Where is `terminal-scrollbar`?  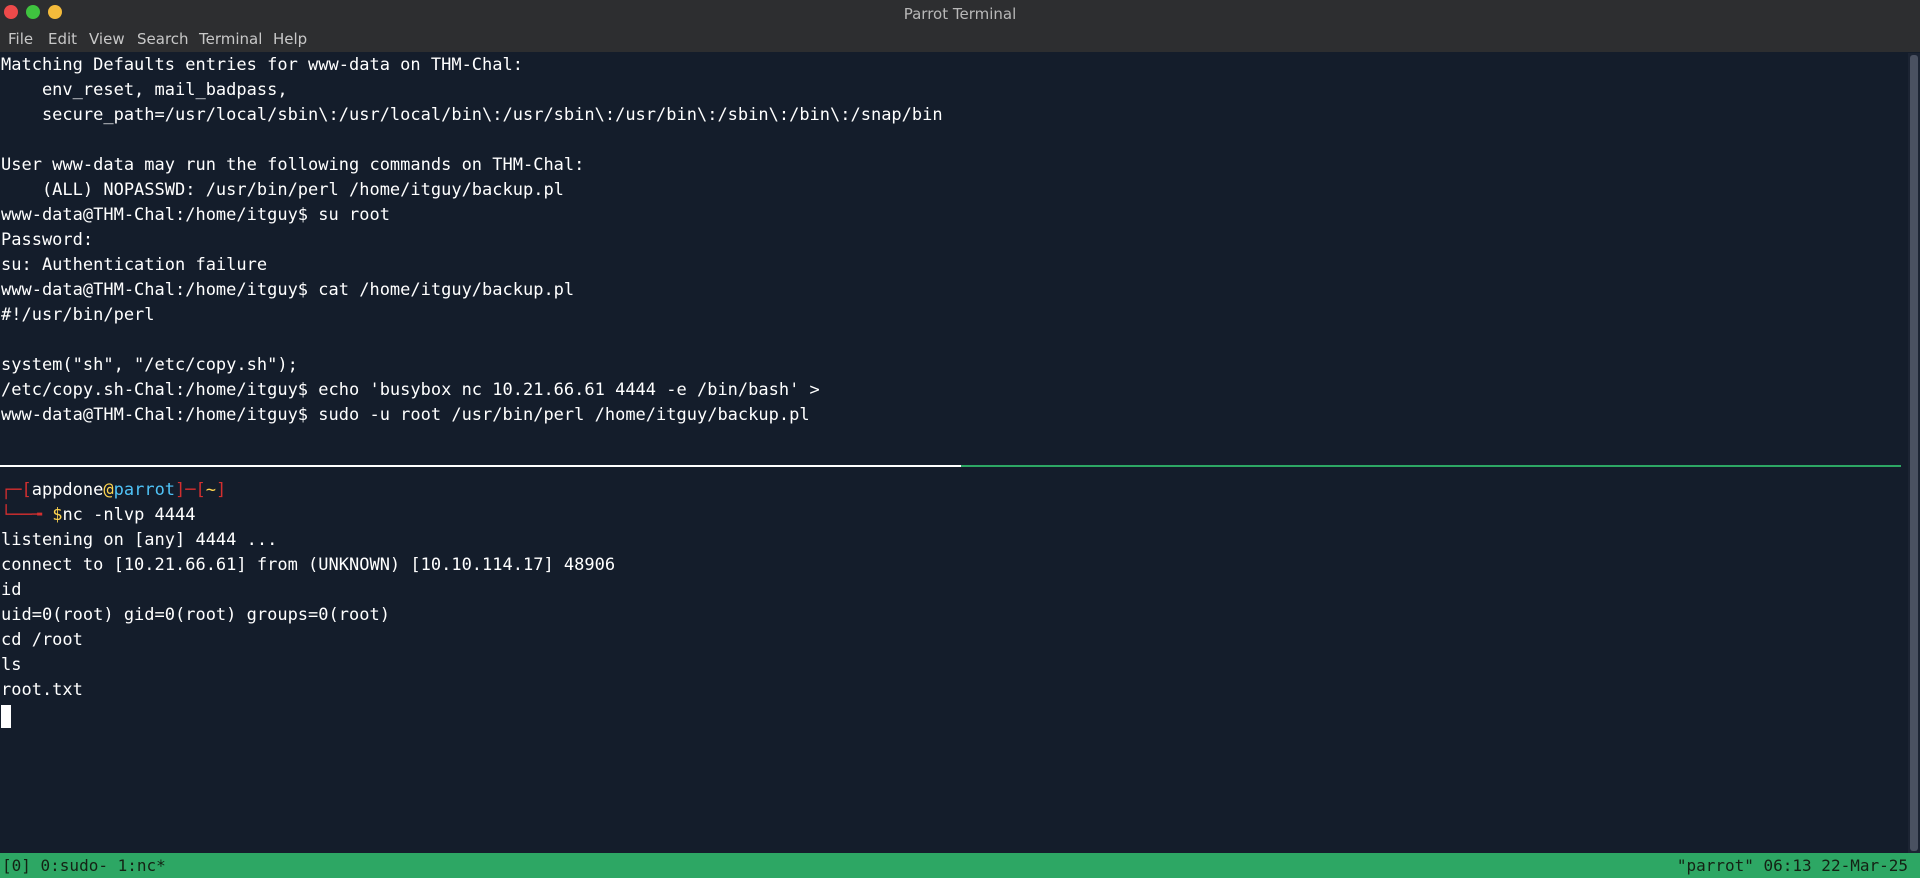
terminal-scrollbar is located at coordinates (1914, 453).